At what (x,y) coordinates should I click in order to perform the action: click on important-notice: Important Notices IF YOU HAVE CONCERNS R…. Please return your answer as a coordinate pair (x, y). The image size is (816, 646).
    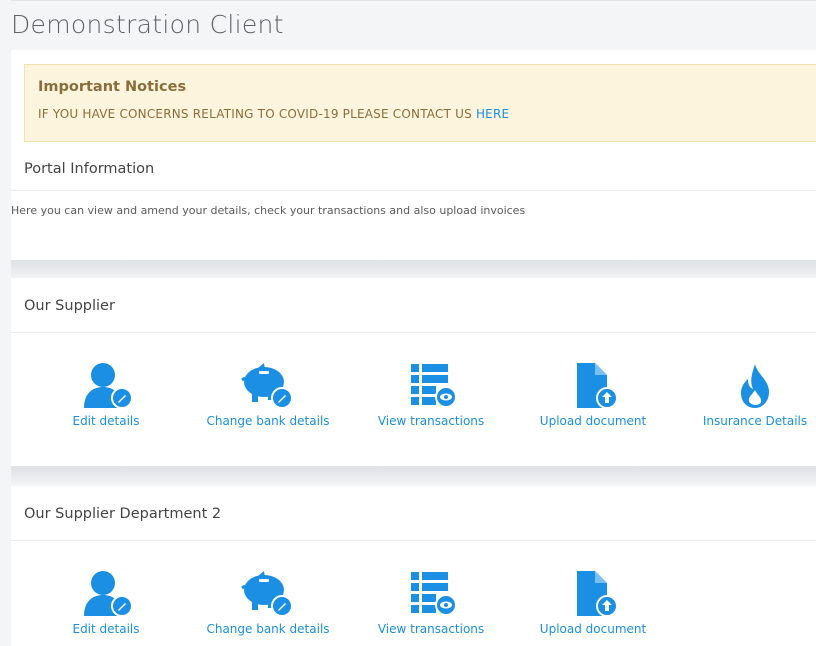
    Looking at the image, I should click on (420, 103).